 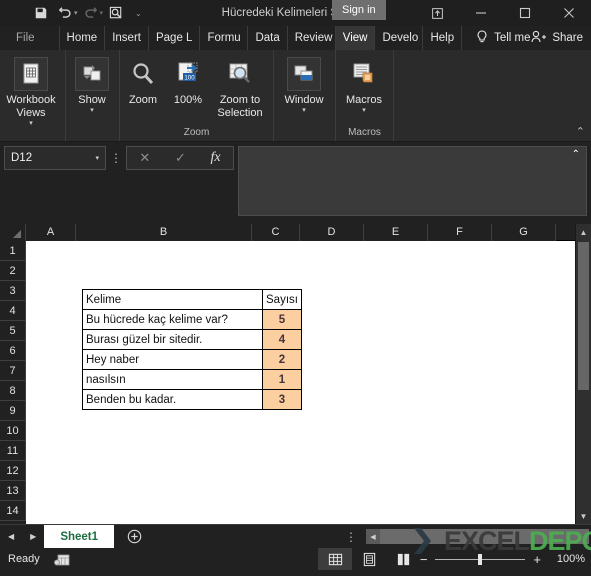 What do you see at coordinates (240, 87) in the screenshot?
I see `zoom-to-selection-button: Zoom to Selection` at bounding box center [240, 87].